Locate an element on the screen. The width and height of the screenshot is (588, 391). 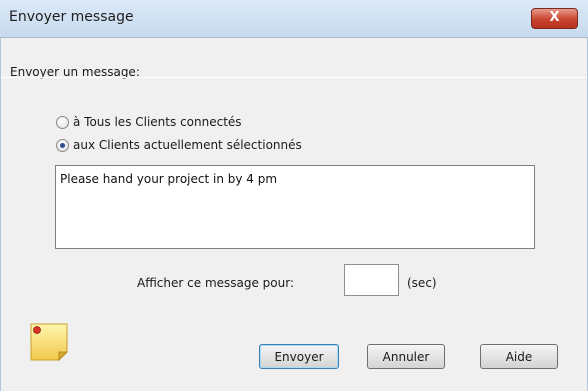
radio-all-clients is located at coordinates (62, 122).